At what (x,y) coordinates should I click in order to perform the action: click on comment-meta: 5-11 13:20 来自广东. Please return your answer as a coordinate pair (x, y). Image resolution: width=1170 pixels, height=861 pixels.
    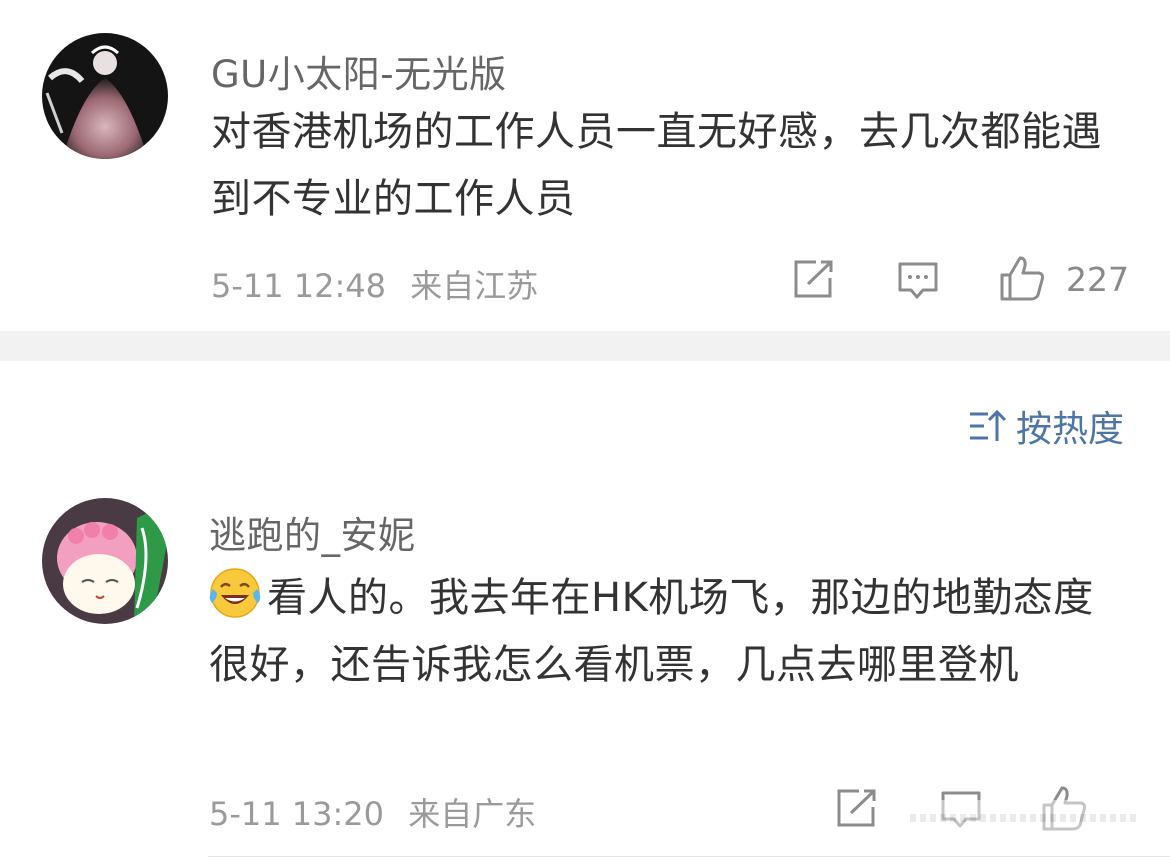
    Looking at the image, I should click on (372, 812).